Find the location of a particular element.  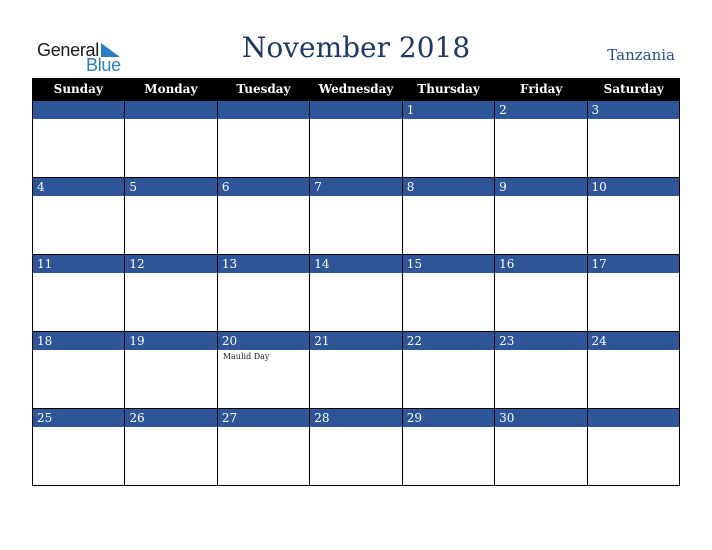

week-row: 4 5 6 7 8 9 10 is located at coordinates (356, 216).